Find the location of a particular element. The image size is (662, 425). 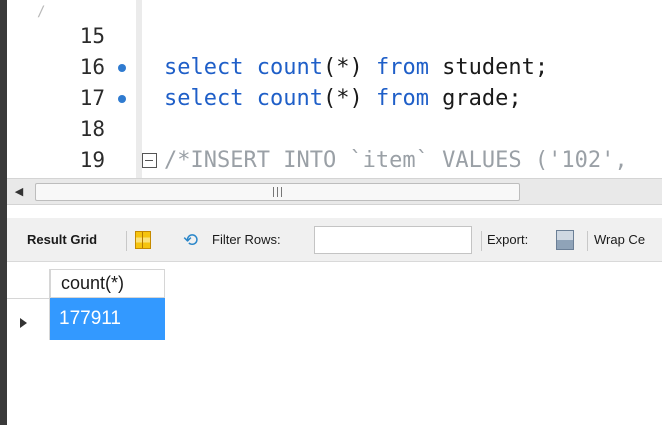

result-cell: 177911 is located at coordinates (107, 319).